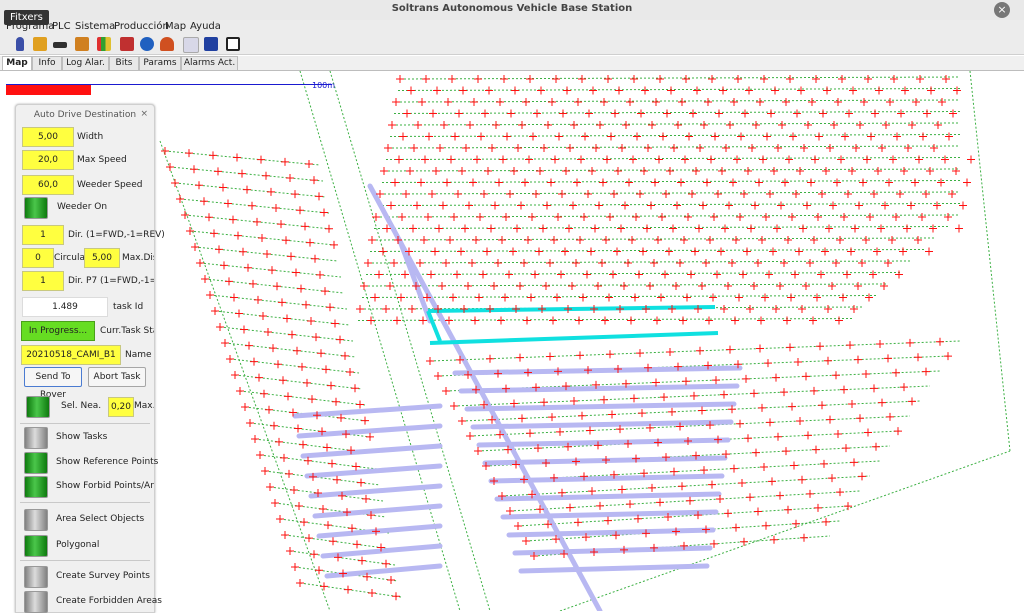 This screenshot has width=1024, height=613. What do you see at coordinates (233, 44) in the screenshot?
I see `exit-icon` at bounding box center [233, 44].